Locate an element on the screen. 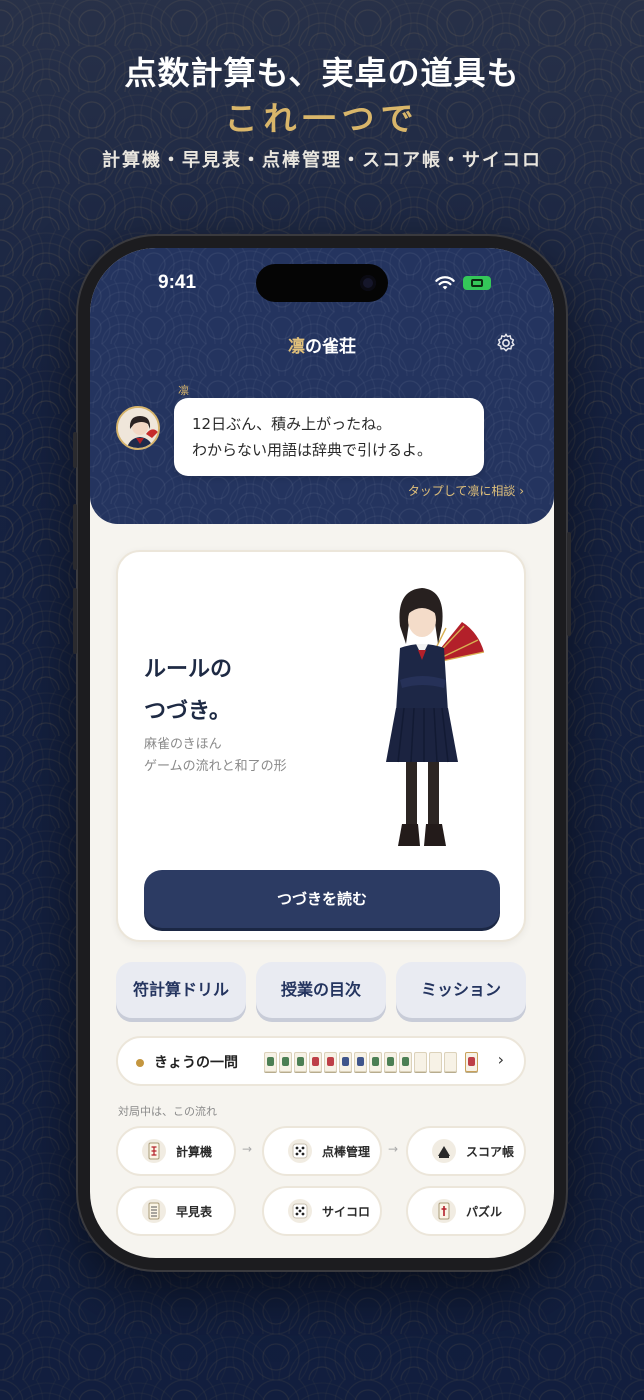 The height and width of the screenshot is (1400, 644). lesson-description: 麻雀のきほん ゲームの流れと和了の形 is located at coordinates (215, 756).